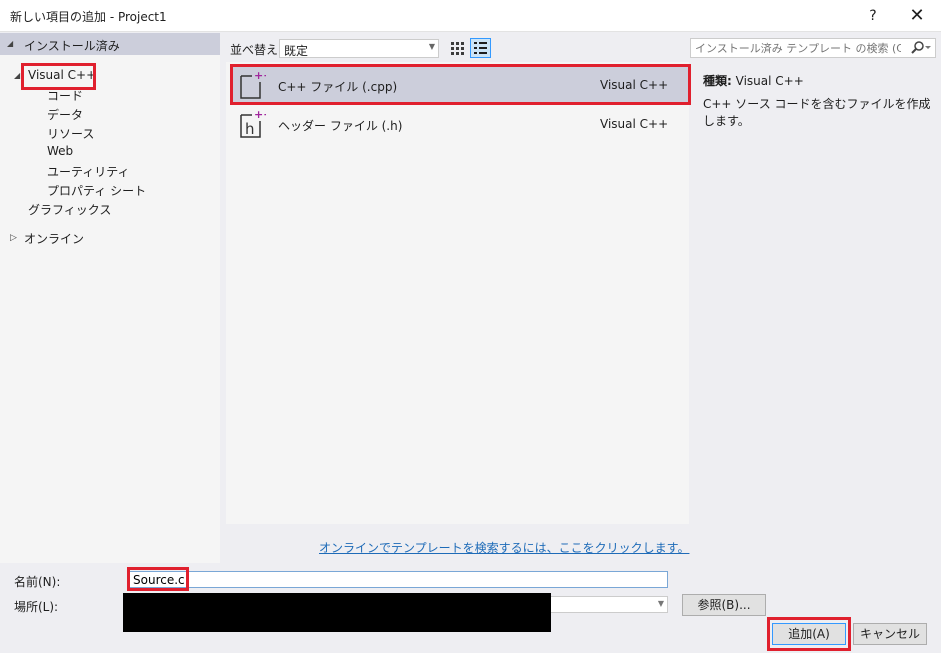  Describe the element at coordinates (88, 171) in the screenshot. I see `tree-item-utility: ユーティリティ` at that location.